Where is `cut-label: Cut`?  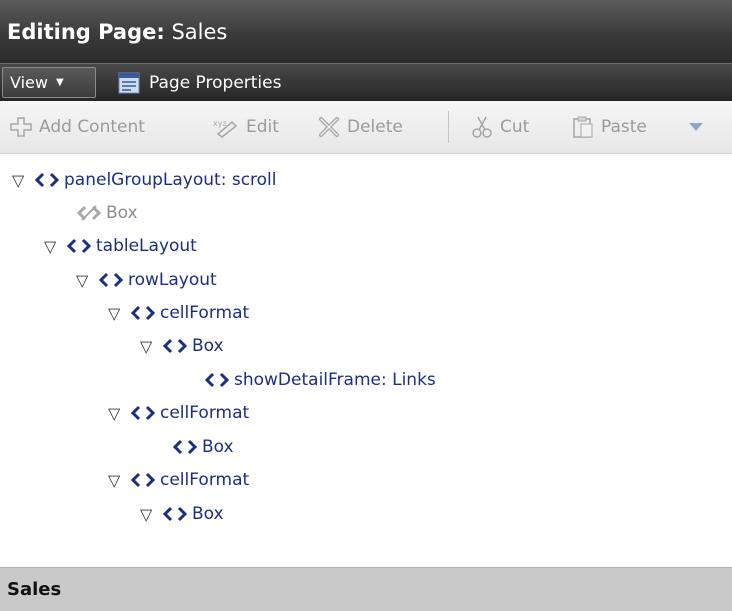
cut-label: Cut is located at coordinates (515, 127).